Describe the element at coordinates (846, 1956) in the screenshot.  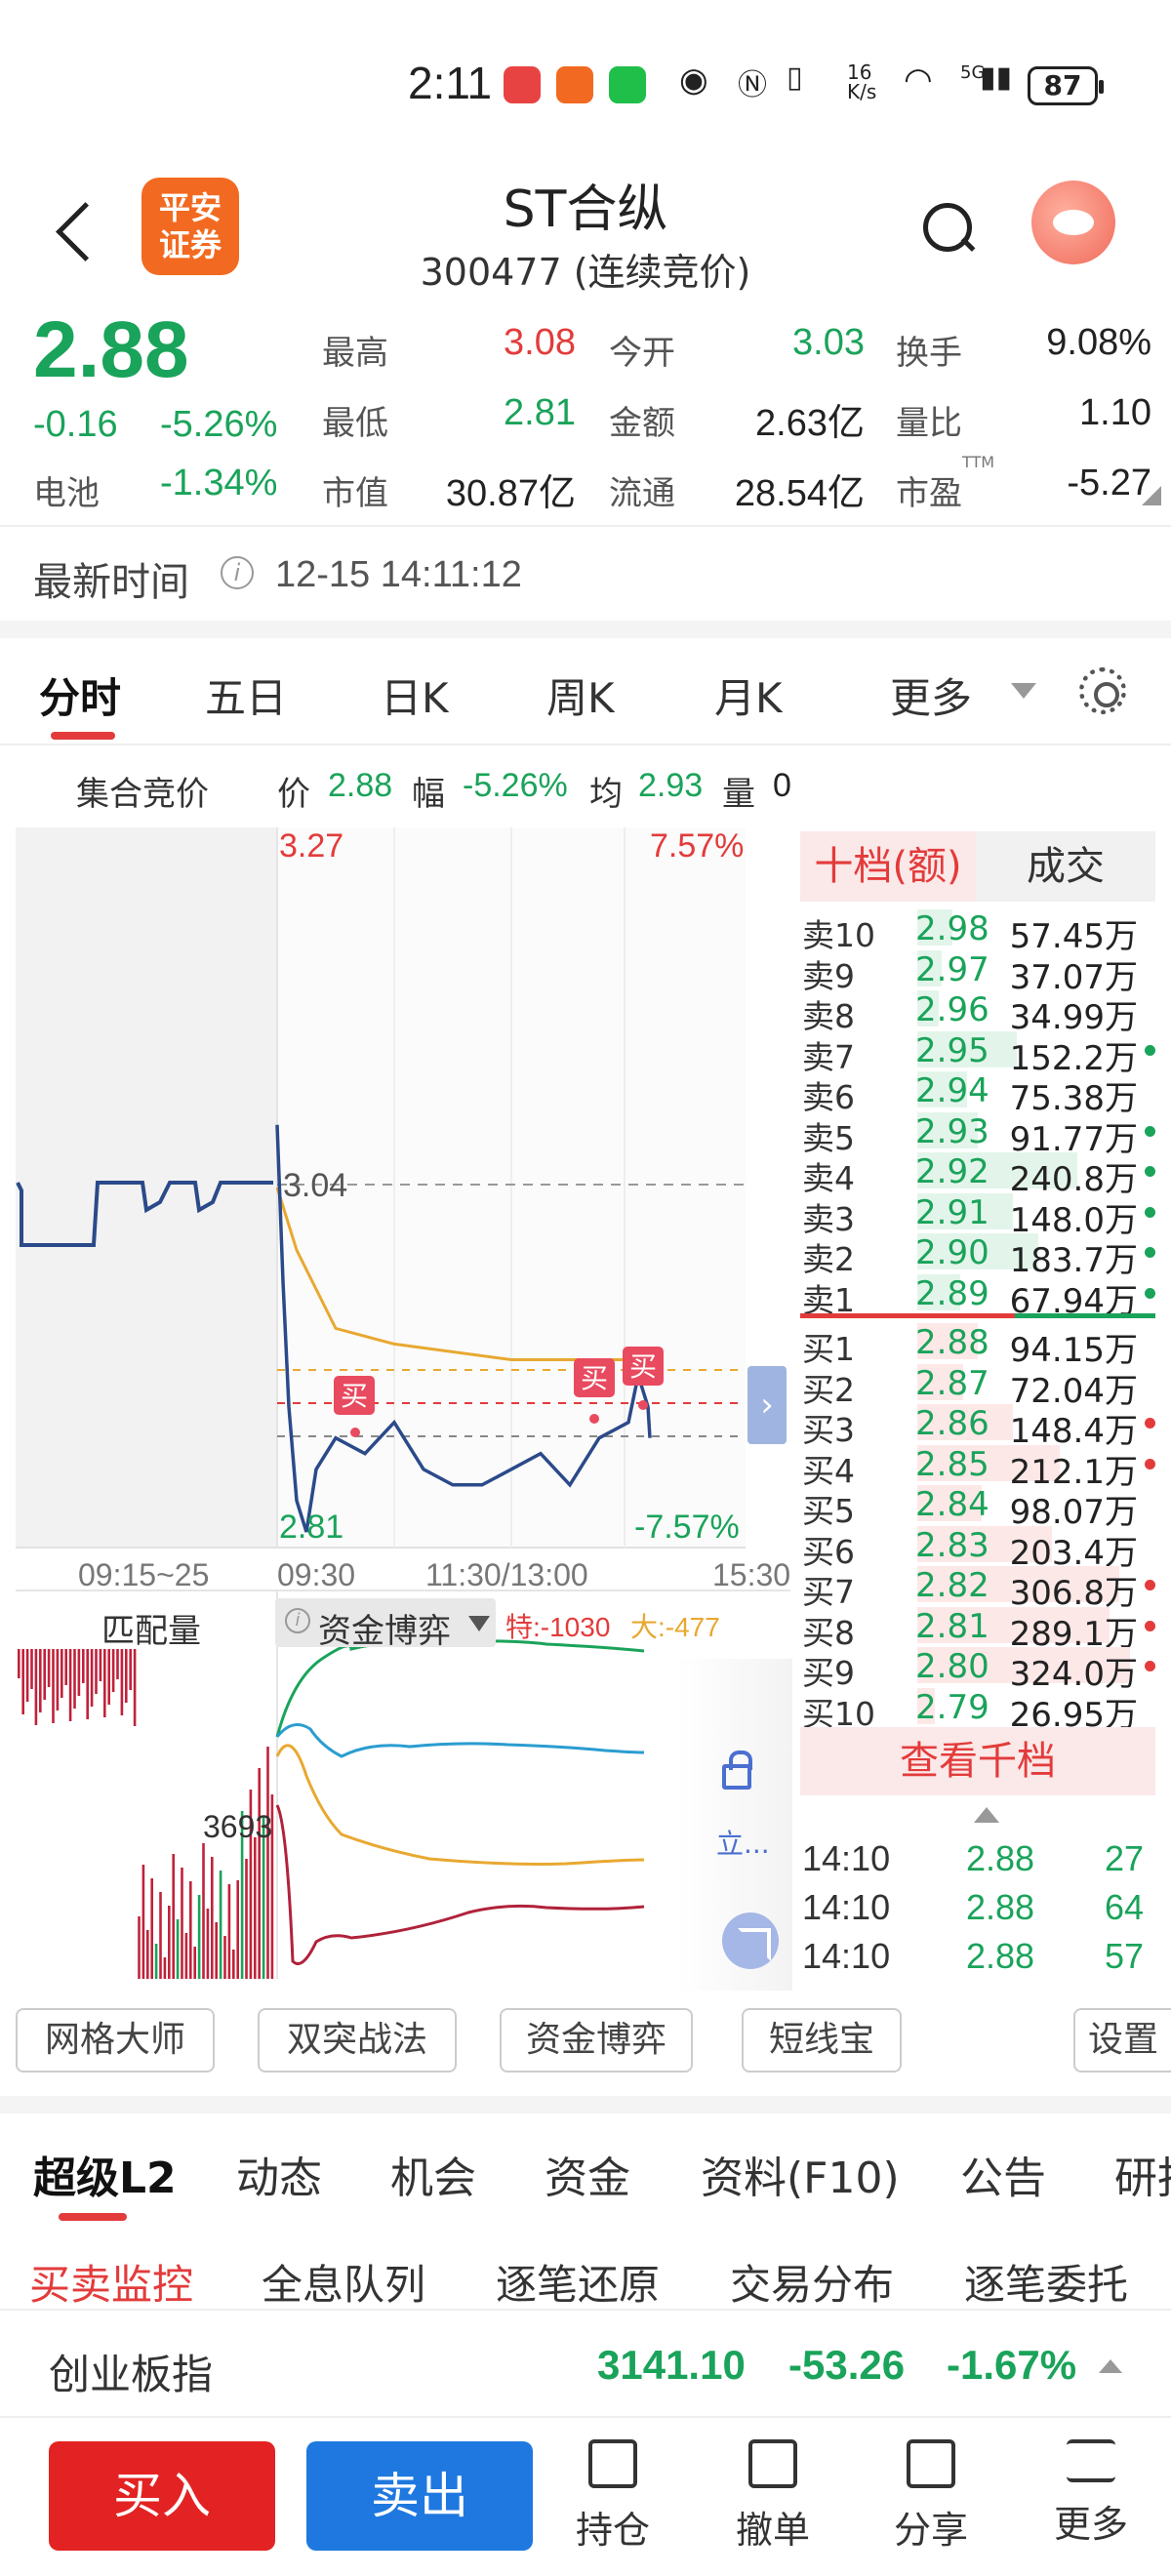
I see `tick-time: 14:10` at that location.